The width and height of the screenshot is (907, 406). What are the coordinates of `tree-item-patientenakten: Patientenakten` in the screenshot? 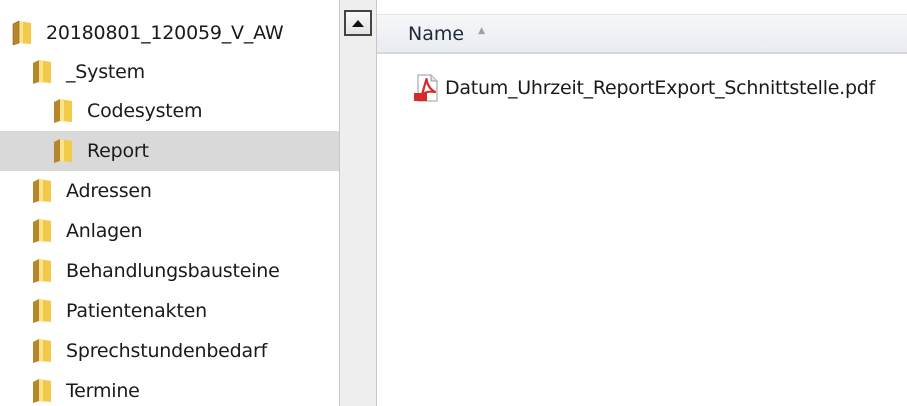 It's located at (169, 311).